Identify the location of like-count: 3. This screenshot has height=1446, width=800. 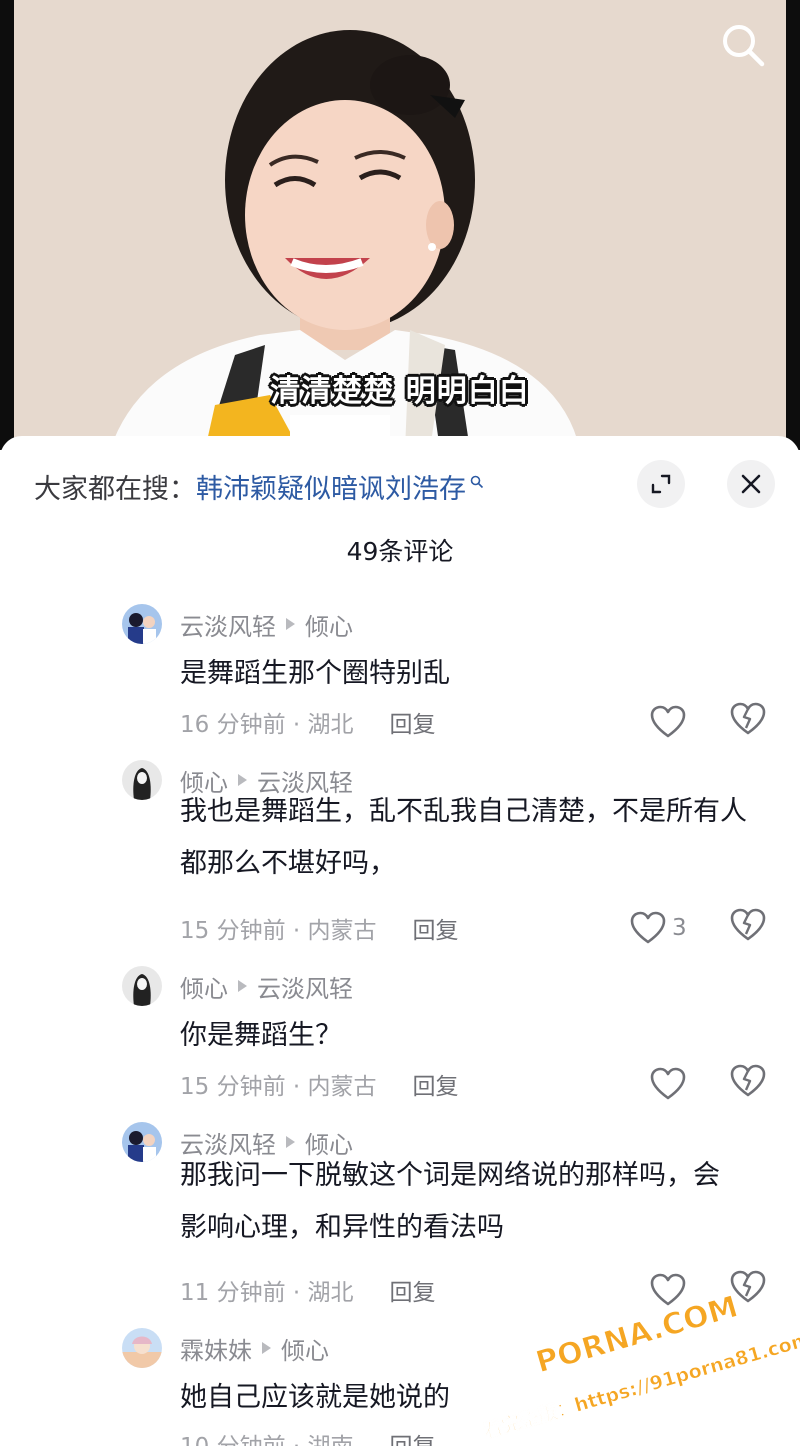
(679, 928).